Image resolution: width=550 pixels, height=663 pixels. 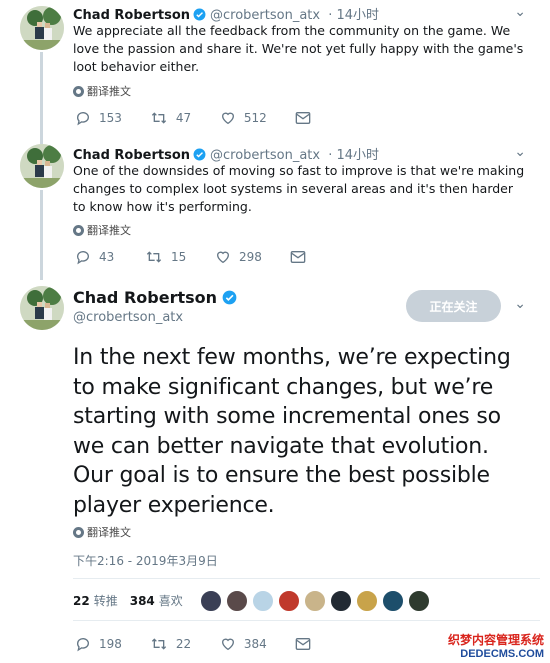 What do you see at coordinates (229, 299) in the screenshot?
I see `verified-icon` at bounding box center [229, 299].